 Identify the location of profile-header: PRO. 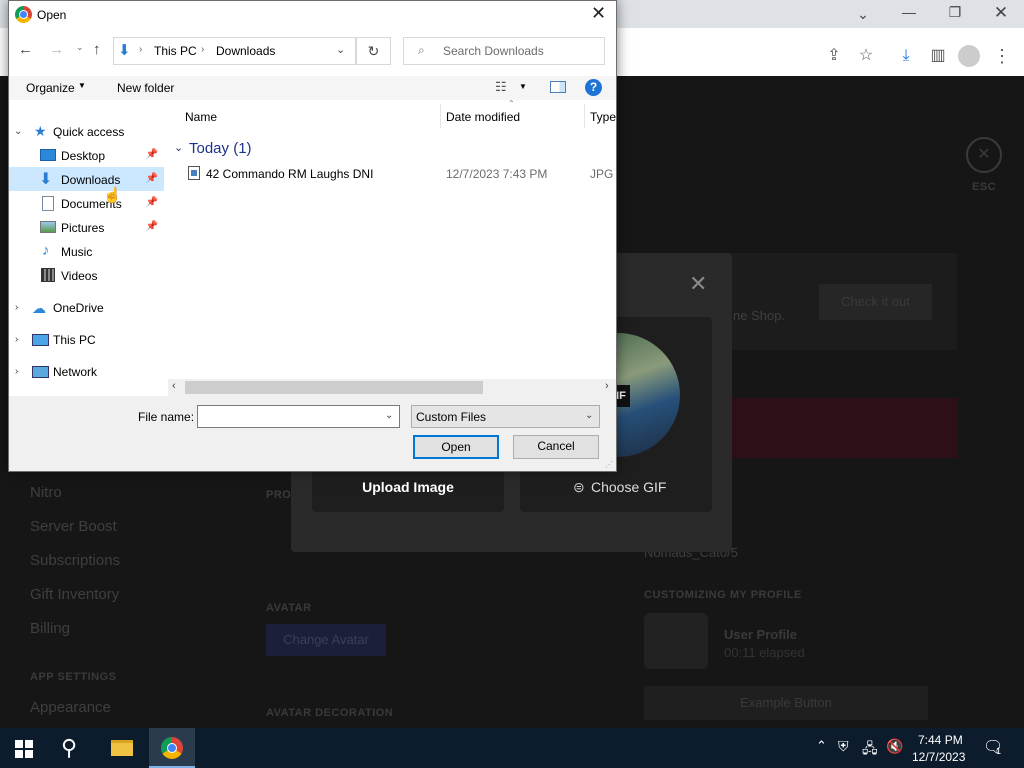
(279, 495).